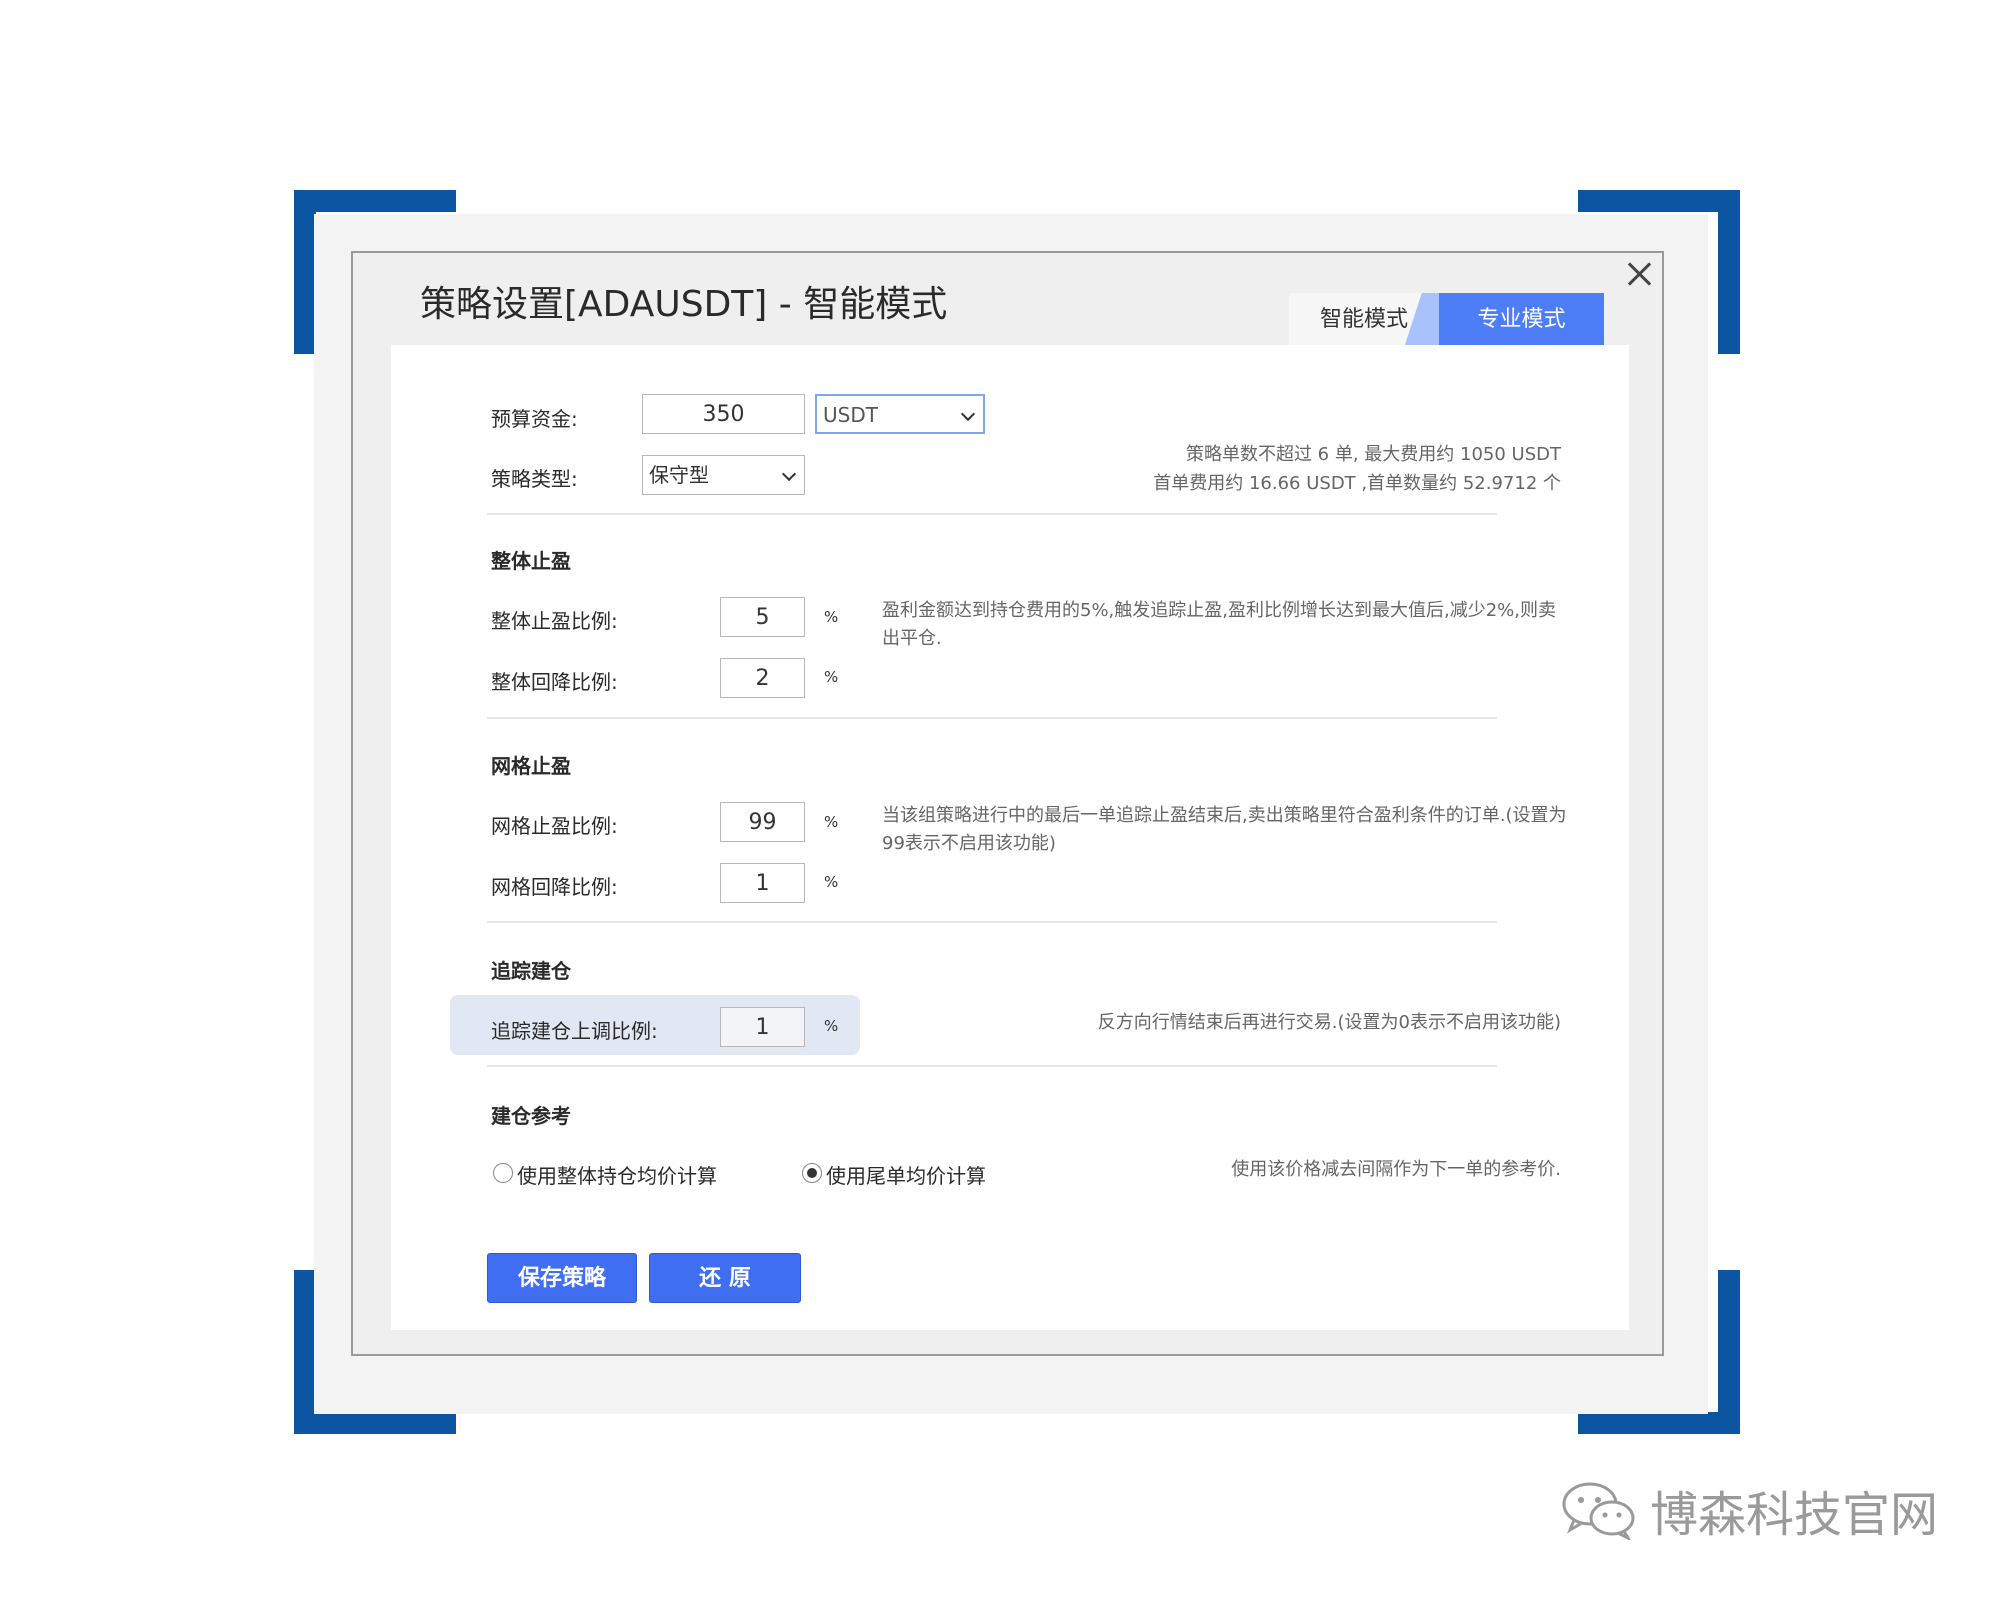 This screenshot has height=1599, width=2003. Describe the element at coordinates (1521, 320) in the screenshot. I see `tab-pro-mode: 专业模式` at that location.